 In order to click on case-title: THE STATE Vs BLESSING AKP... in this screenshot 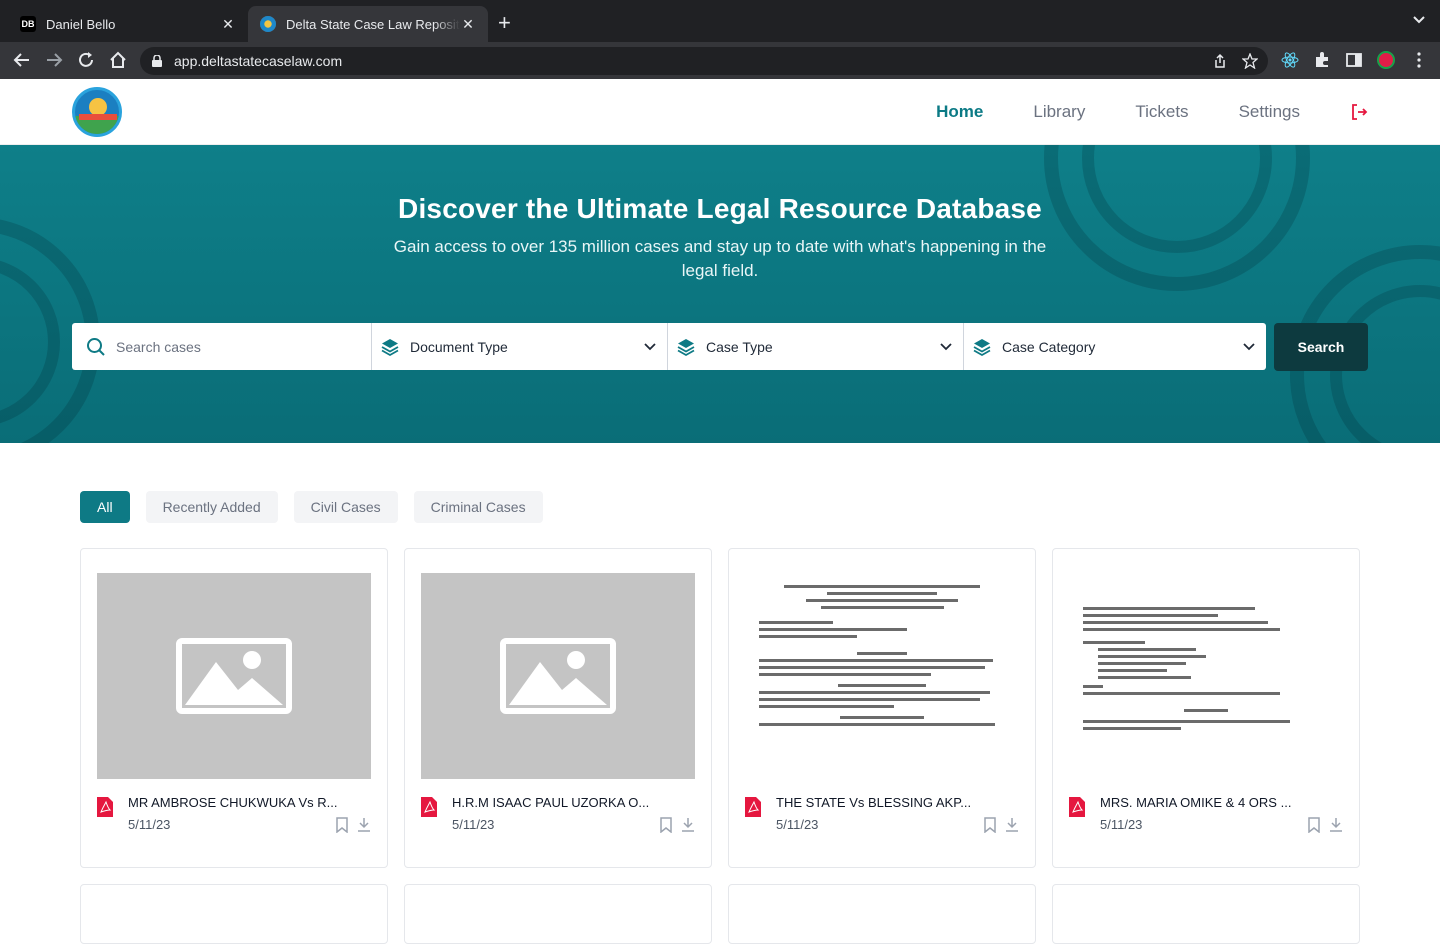, I will do `click(873, 802)`.